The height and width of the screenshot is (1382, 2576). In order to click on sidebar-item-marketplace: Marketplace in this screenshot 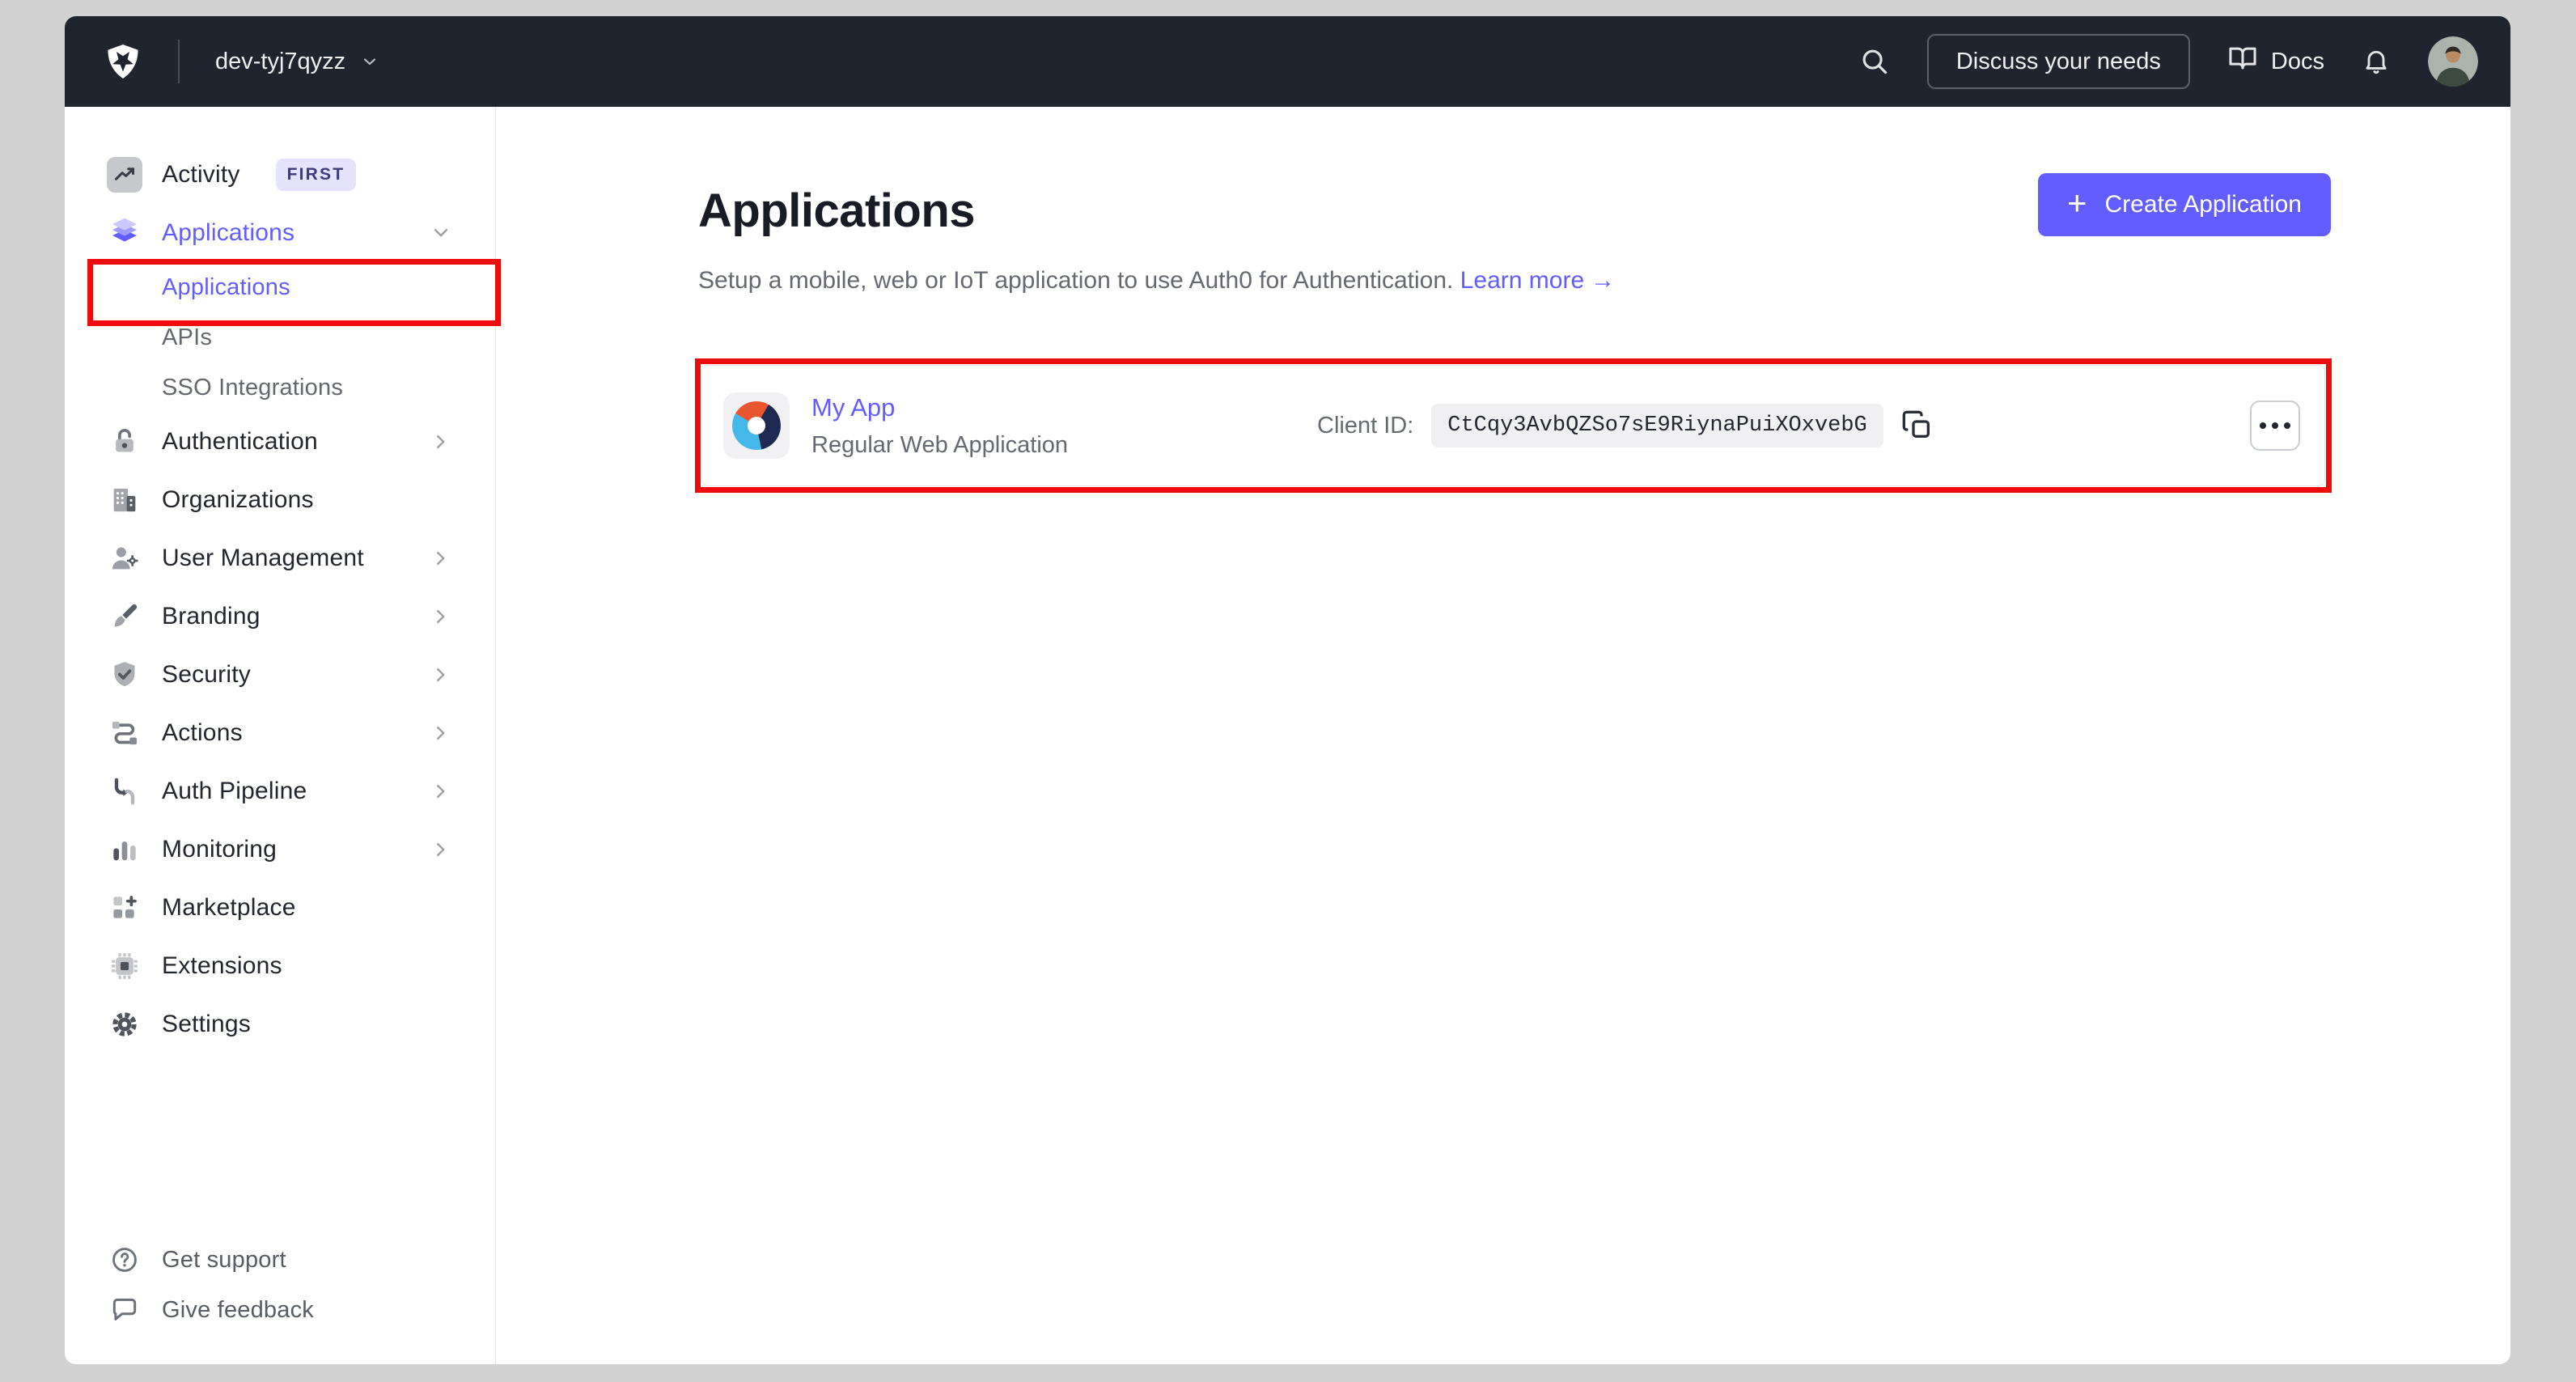, I will do `click(280, 908)`.